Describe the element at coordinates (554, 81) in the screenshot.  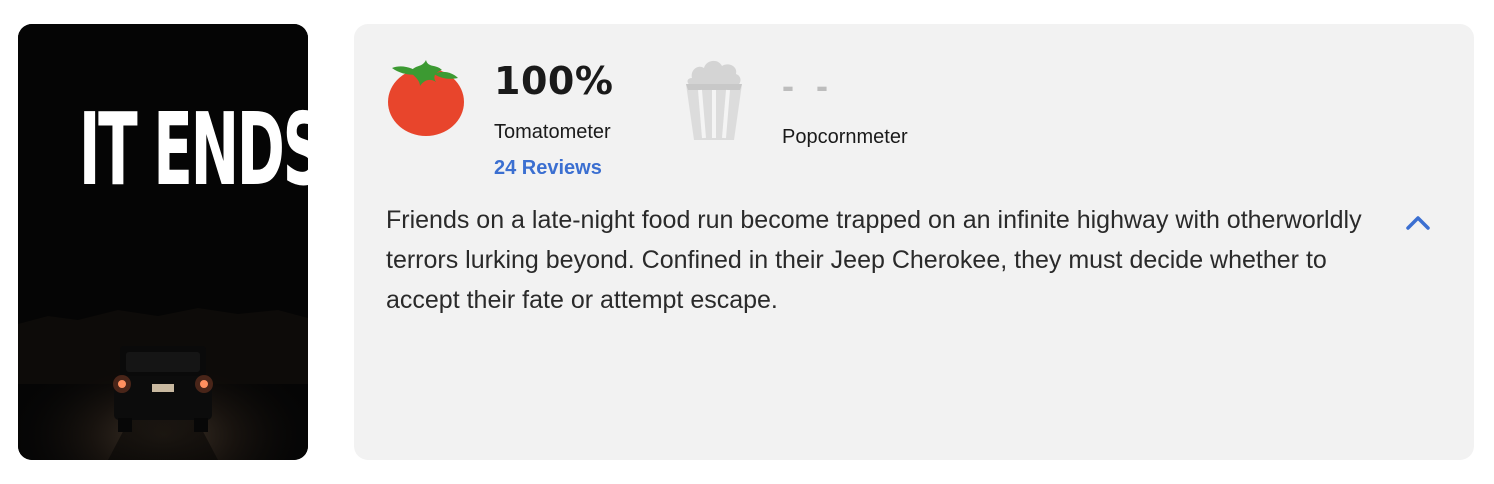
I see `tomatometer-score: 100%` at that location.